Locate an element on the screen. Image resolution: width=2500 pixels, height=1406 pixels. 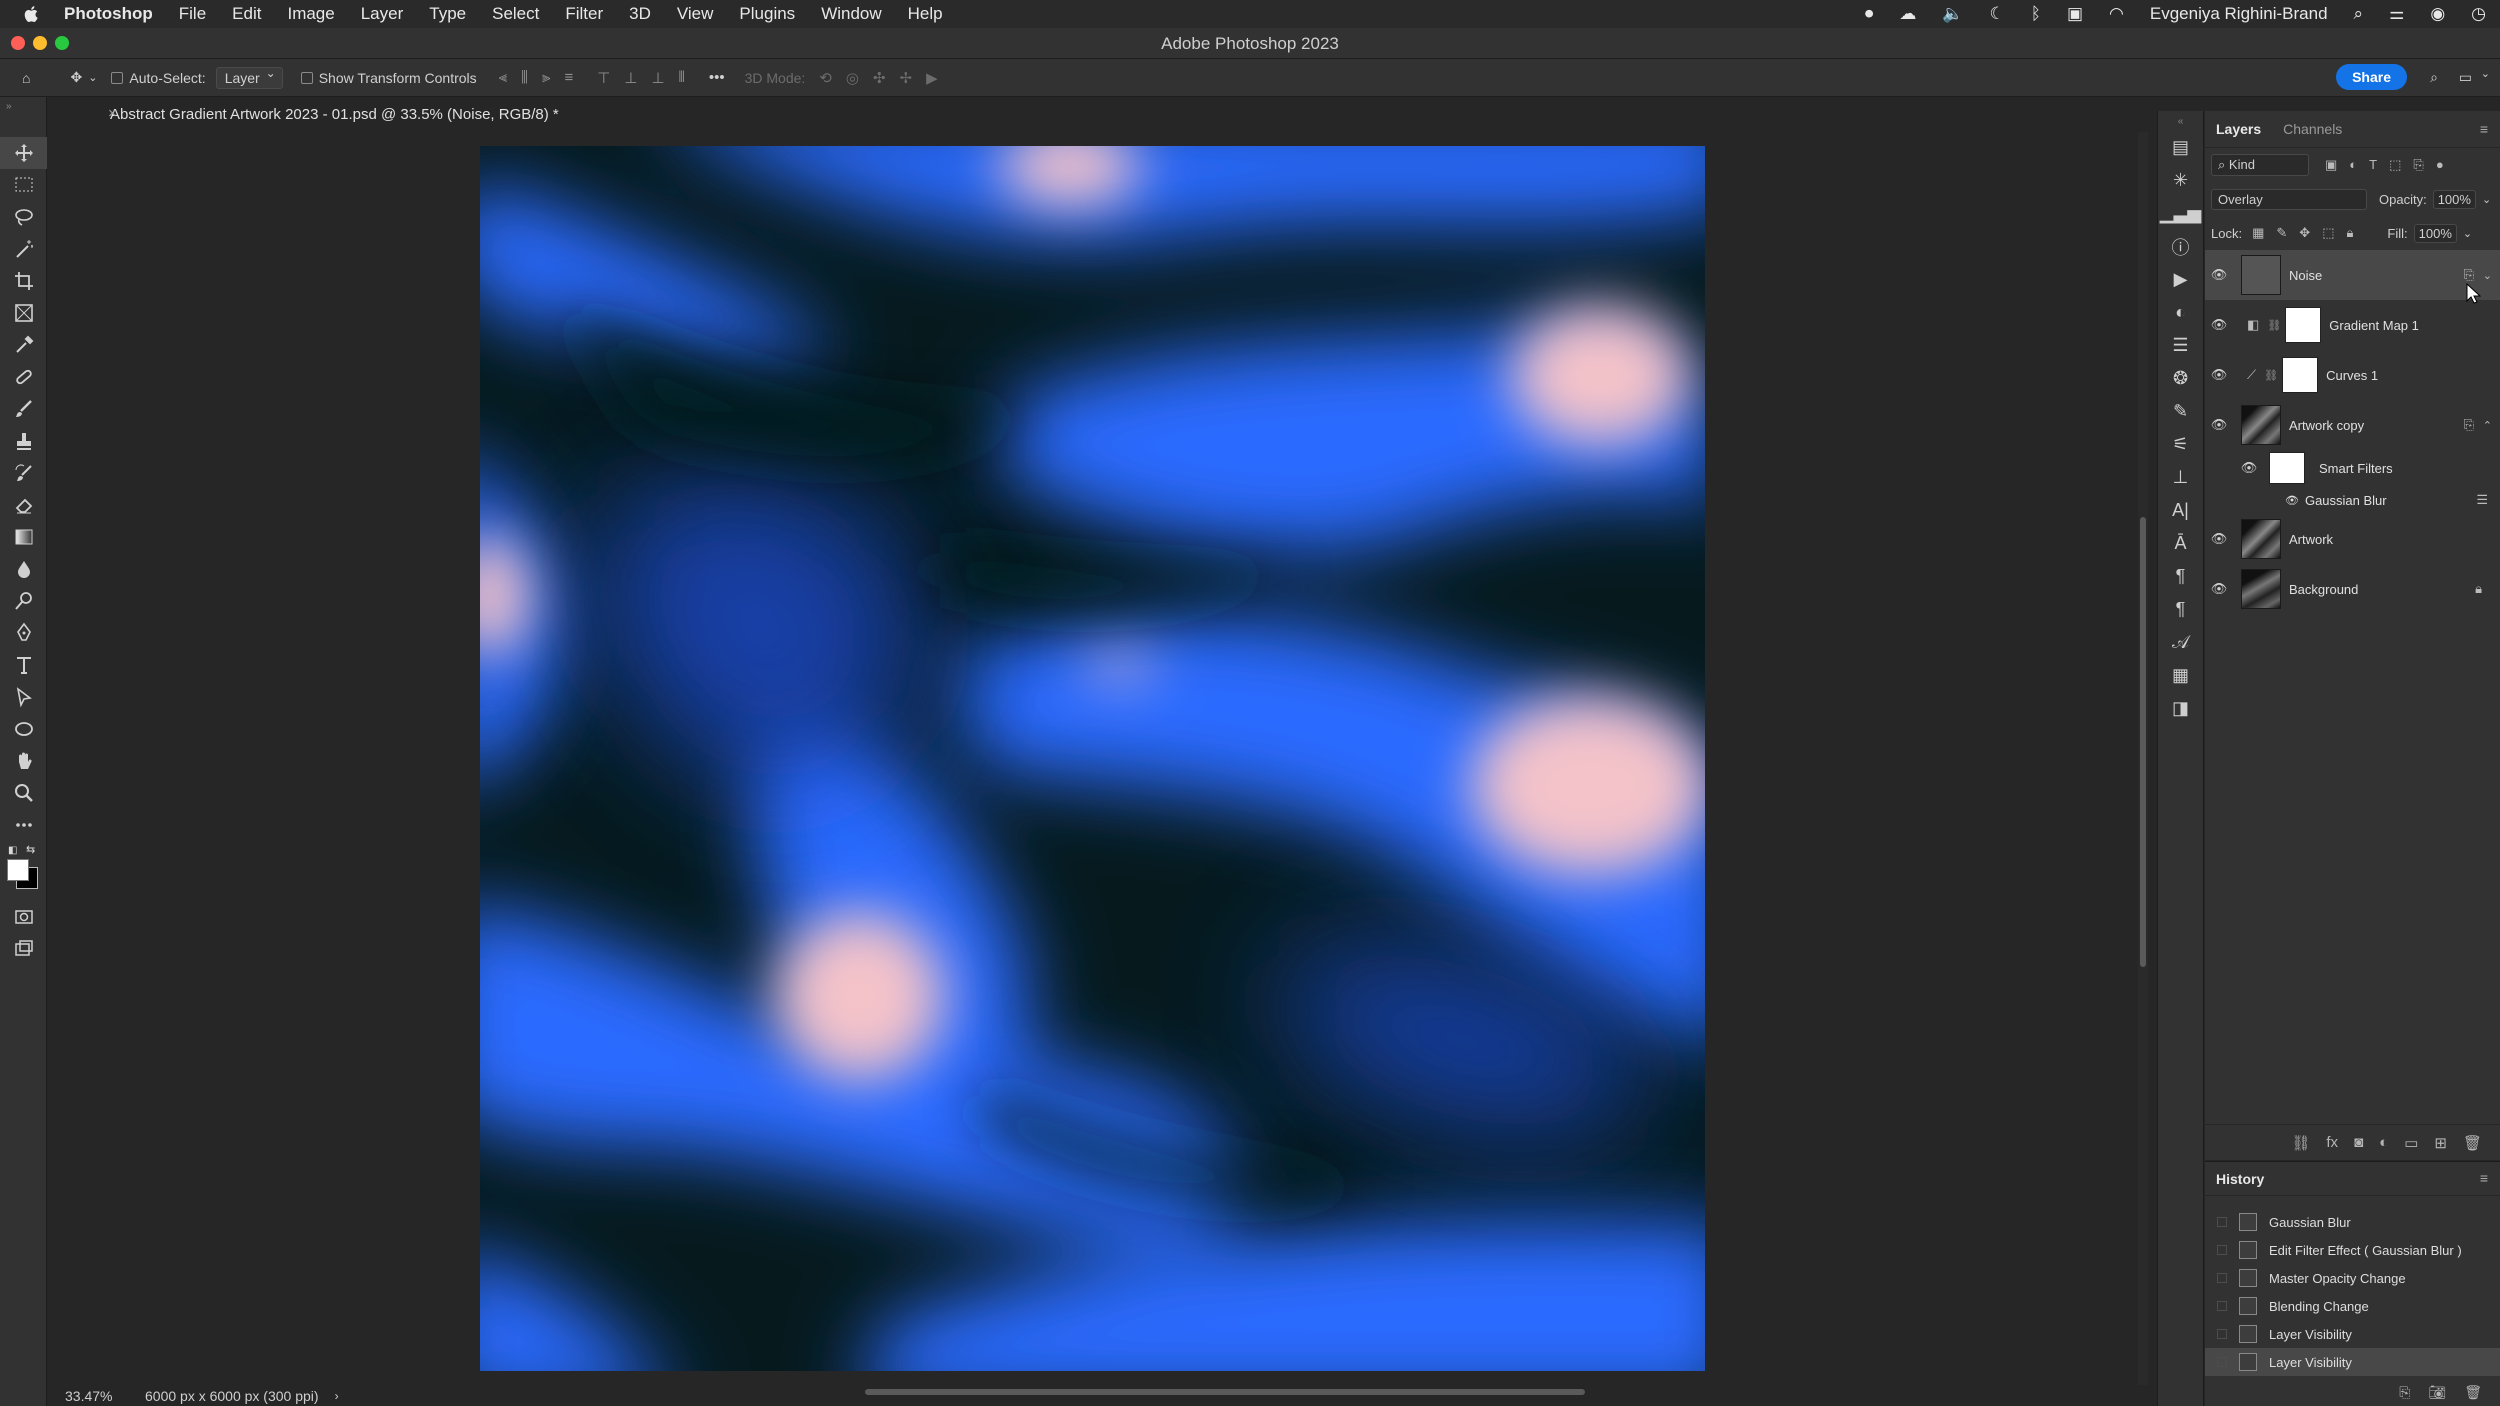
swap-colors-icon: ⇆ is located at coordinates (30, 849).